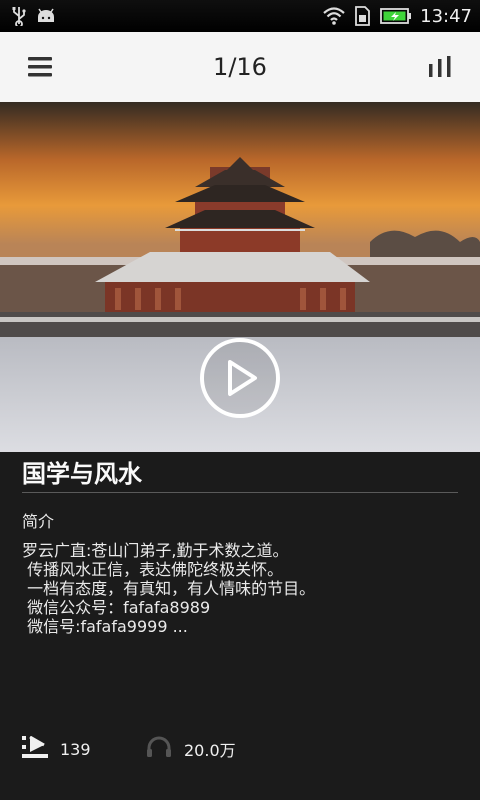 The width and height of the screenshot is (480, 800). Describe the element at coordinates (19, 16) in the screenshot. I see `usb-icon` at that location.